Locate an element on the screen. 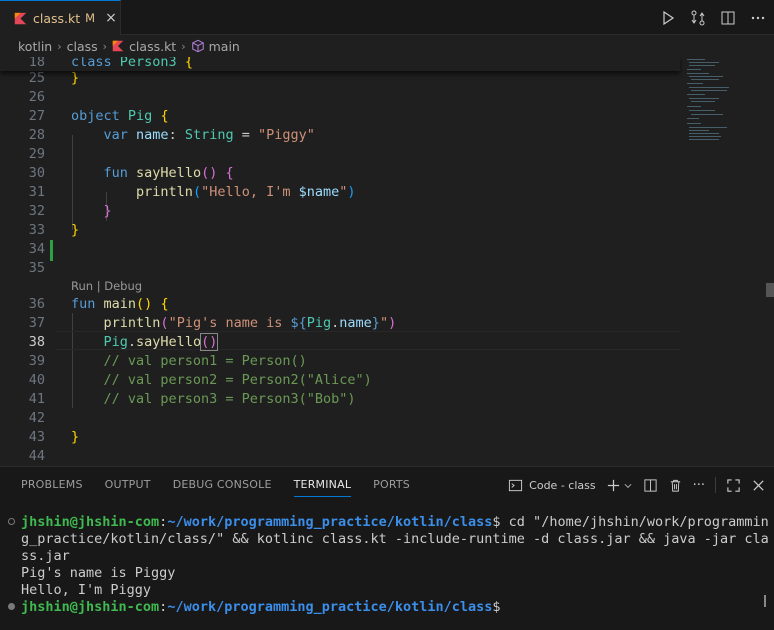  code-line: 27 object Pig { is located at coordinates (98, 116).